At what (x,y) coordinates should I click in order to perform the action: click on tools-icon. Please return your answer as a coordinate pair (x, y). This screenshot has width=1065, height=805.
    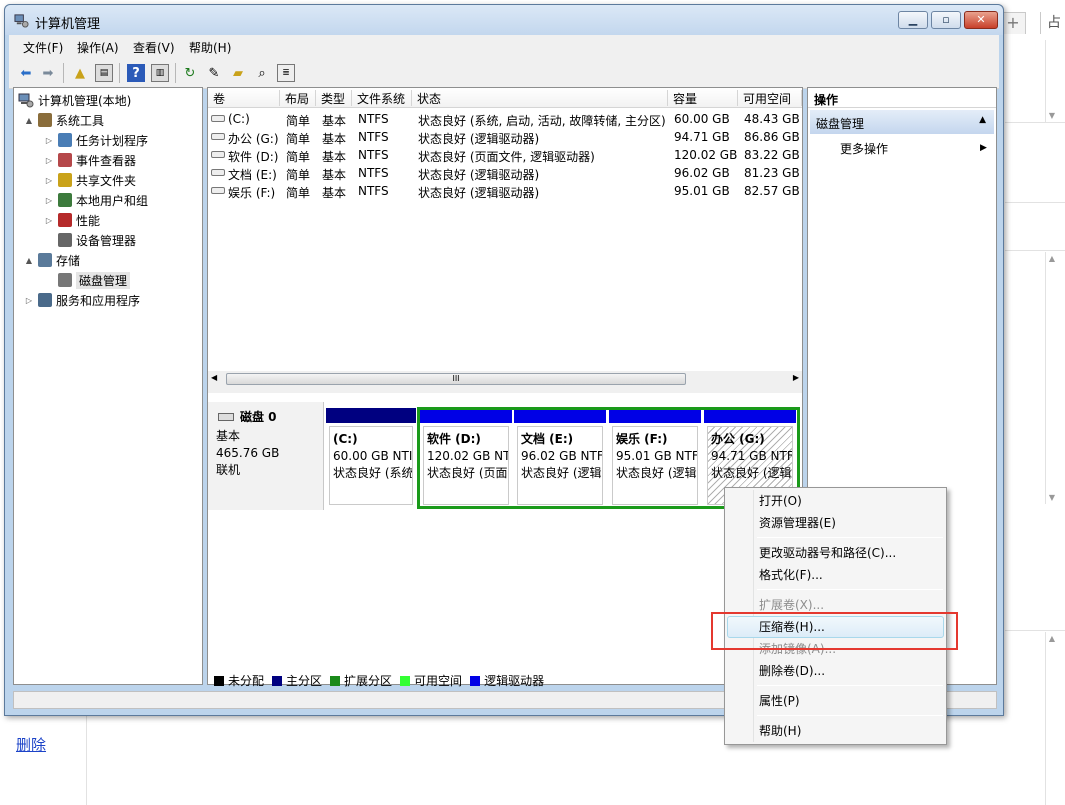
    Looking at the image, I should click on (45, 120).